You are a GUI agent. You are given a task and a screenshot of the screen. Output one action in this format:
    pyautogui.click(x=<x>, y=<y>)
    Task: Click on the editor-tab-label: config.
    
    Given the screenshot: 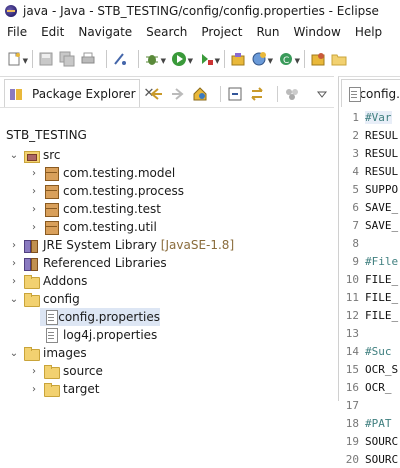 What is the action you would take?
    pyautogui.click(x=379, y=93)
    